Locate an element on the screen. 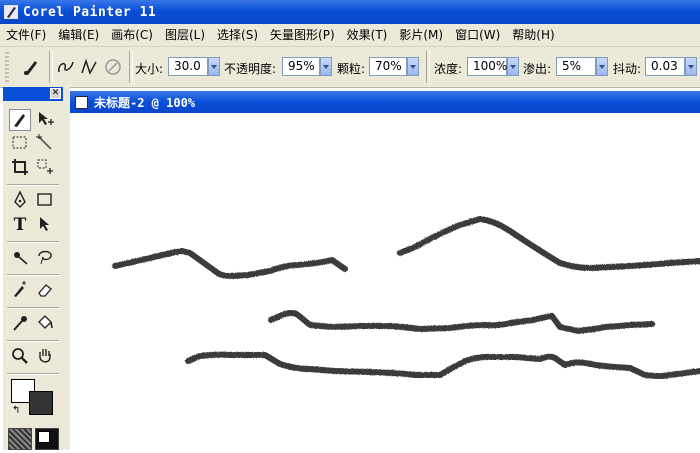 The height and width of the screenshot is (453, 700). document-title-bar: 未标题-2 @ 100% is located at coordinates (385, 102).